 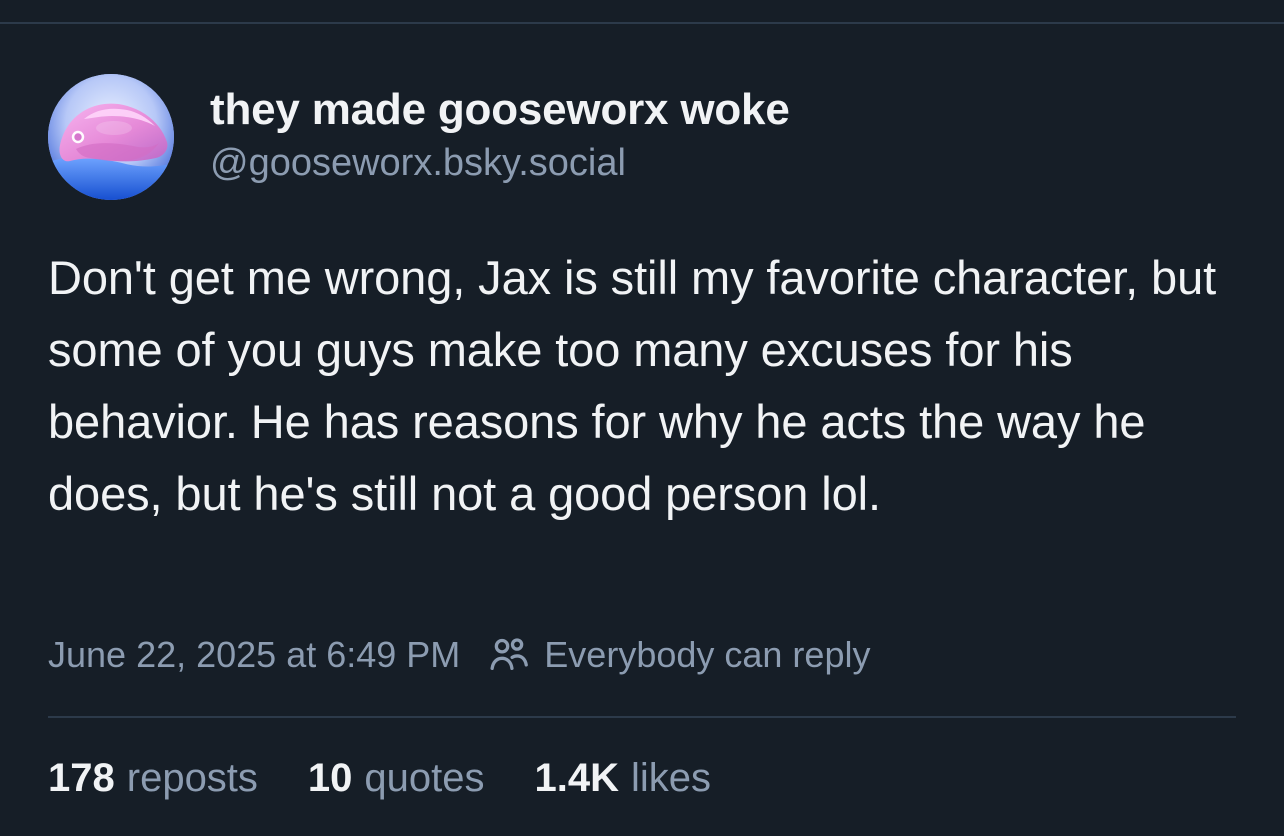 I want to click on quotes-stat: 10 quotes, so click(x=396, y=778).